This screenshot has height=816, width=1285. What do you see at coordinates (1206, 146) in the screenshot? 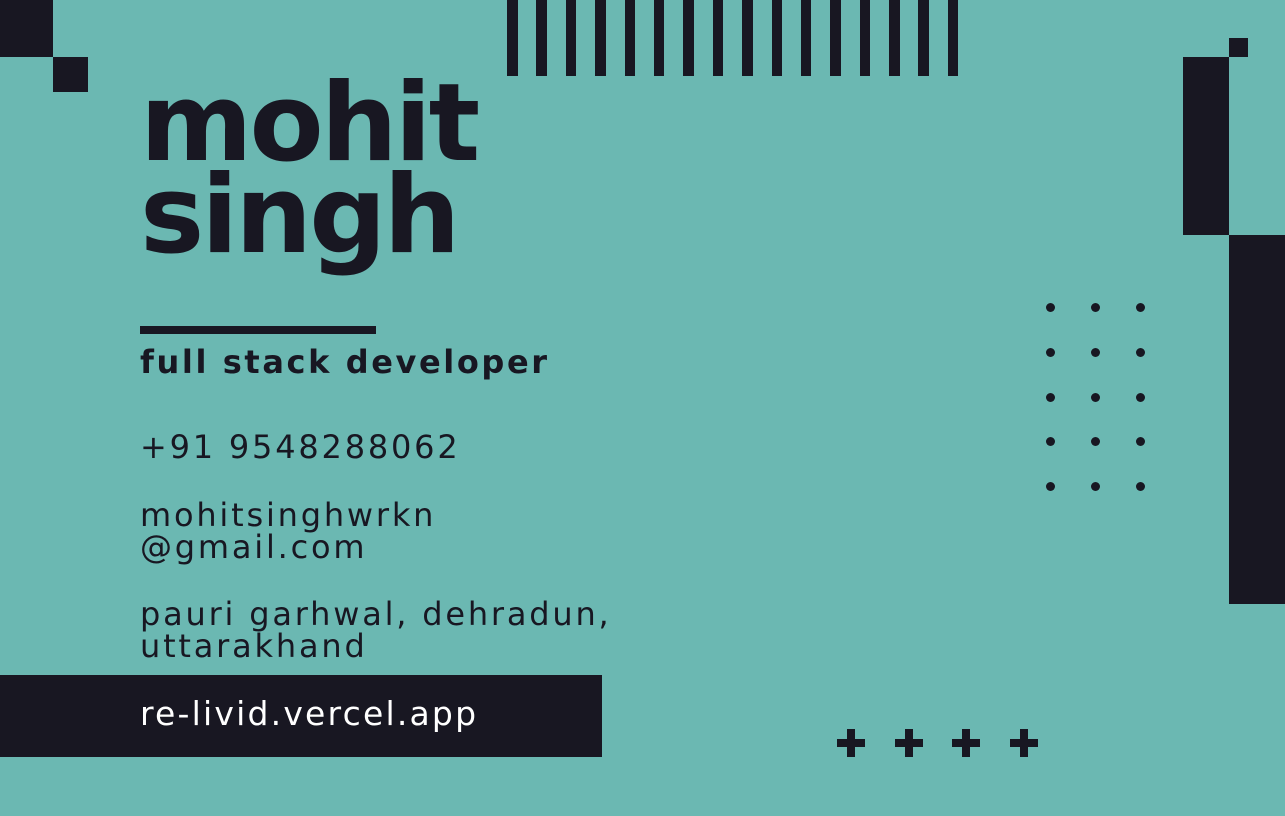
I see `right-block-upper` at bounding box center [1206, 146].